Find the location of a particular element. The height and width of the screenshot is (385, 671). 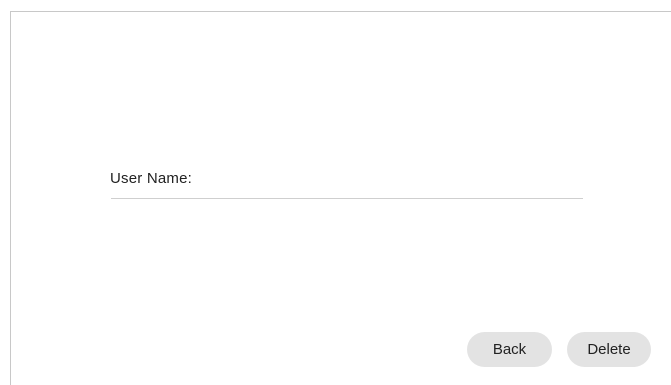

user-name-input is located at coordinates (347, 197).